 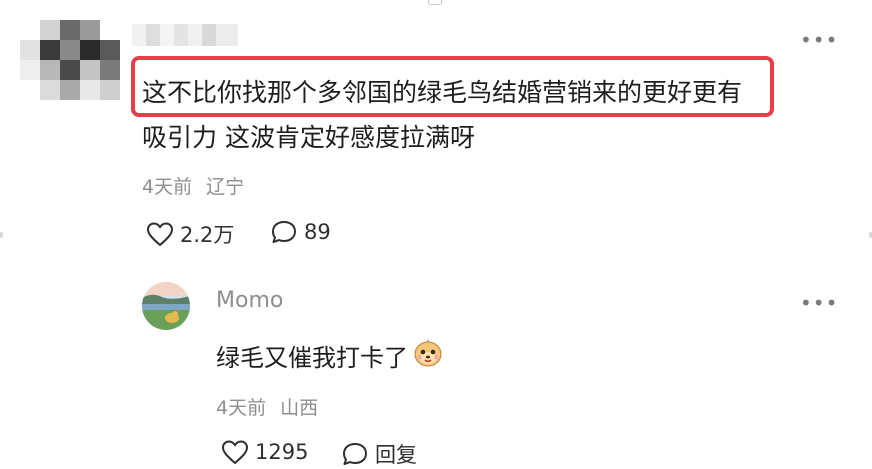 I want to click on reply-time: 4天前, so click(x=241, y=408).